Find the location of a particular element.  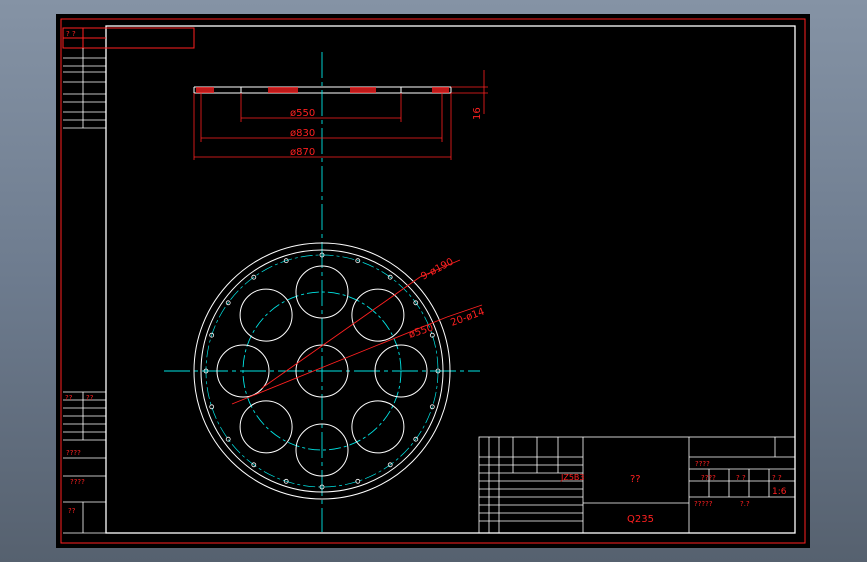

scale-label: ?.? is located at coordinates (745, 504).